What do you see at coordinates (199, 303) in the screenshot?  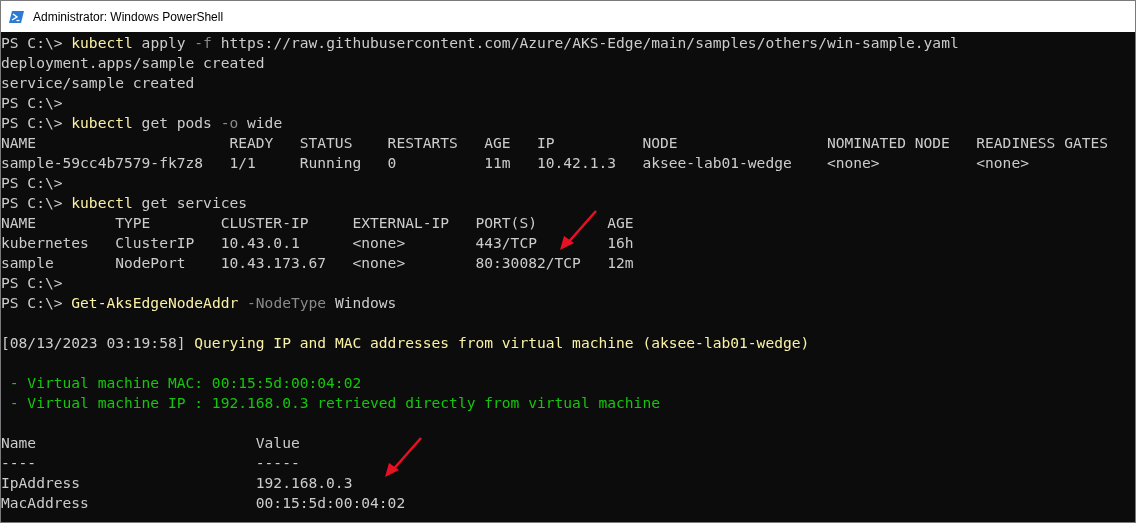 I see `console-line: PS C:\> Get-AksEdgeNodeAddr -NodeType Windows` at bounding box center [199, 303].